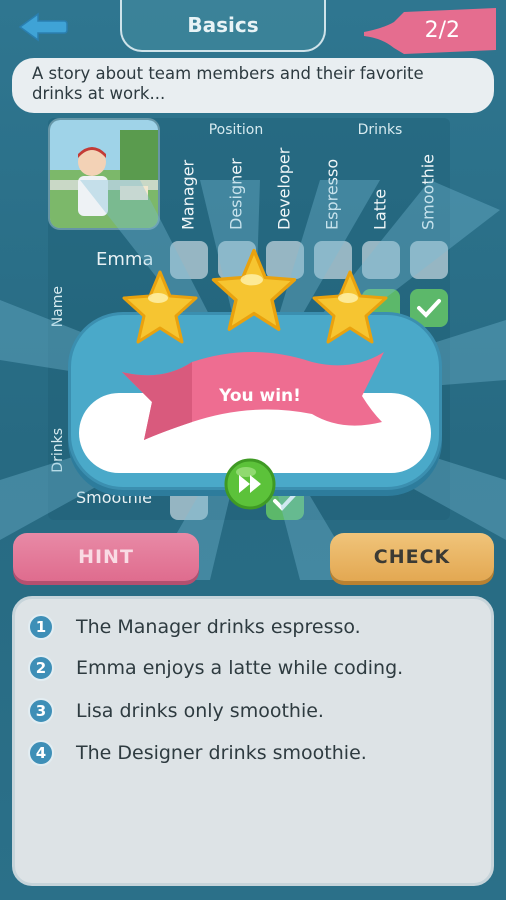 This screenshot has height=900, width=506. What do you see at coordinates (221, 753) in the screenshot?
I see `clue-text: The Designer drinks smoothie.` at bounding box center [221, 753].